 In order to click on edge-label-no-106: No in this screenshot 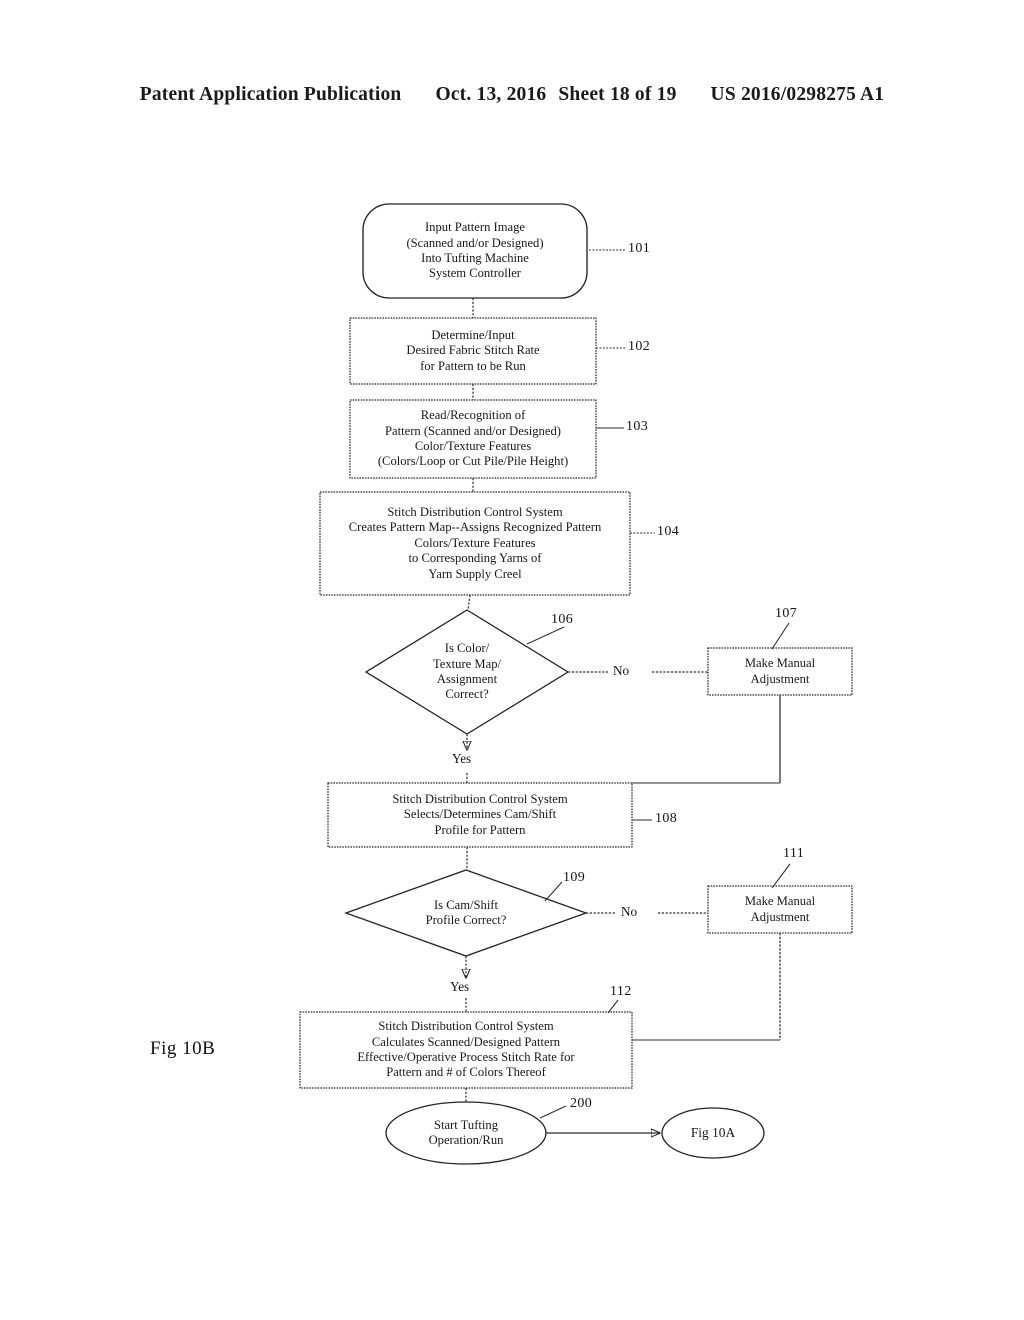, I will do `click(621, 670)`.